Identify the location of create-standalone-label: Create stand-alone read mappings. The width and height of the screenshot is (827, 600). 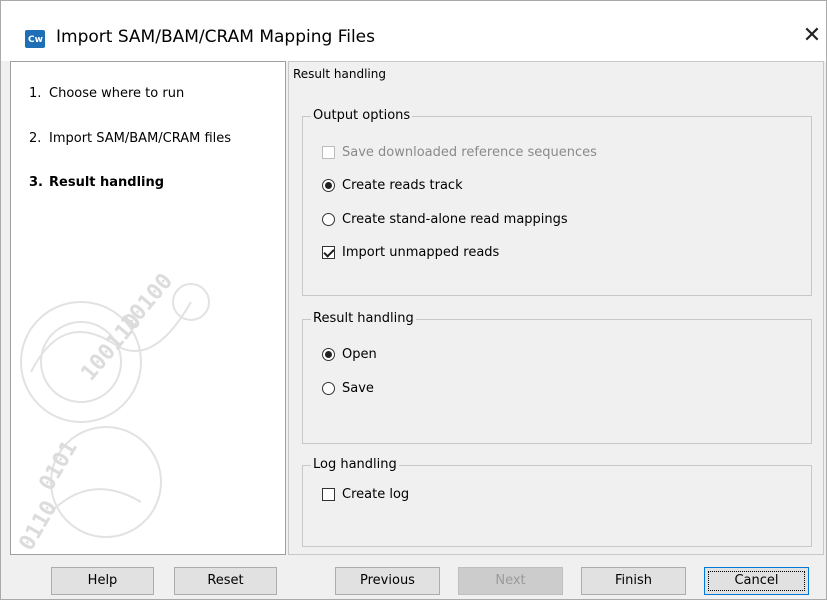
(455, 219).